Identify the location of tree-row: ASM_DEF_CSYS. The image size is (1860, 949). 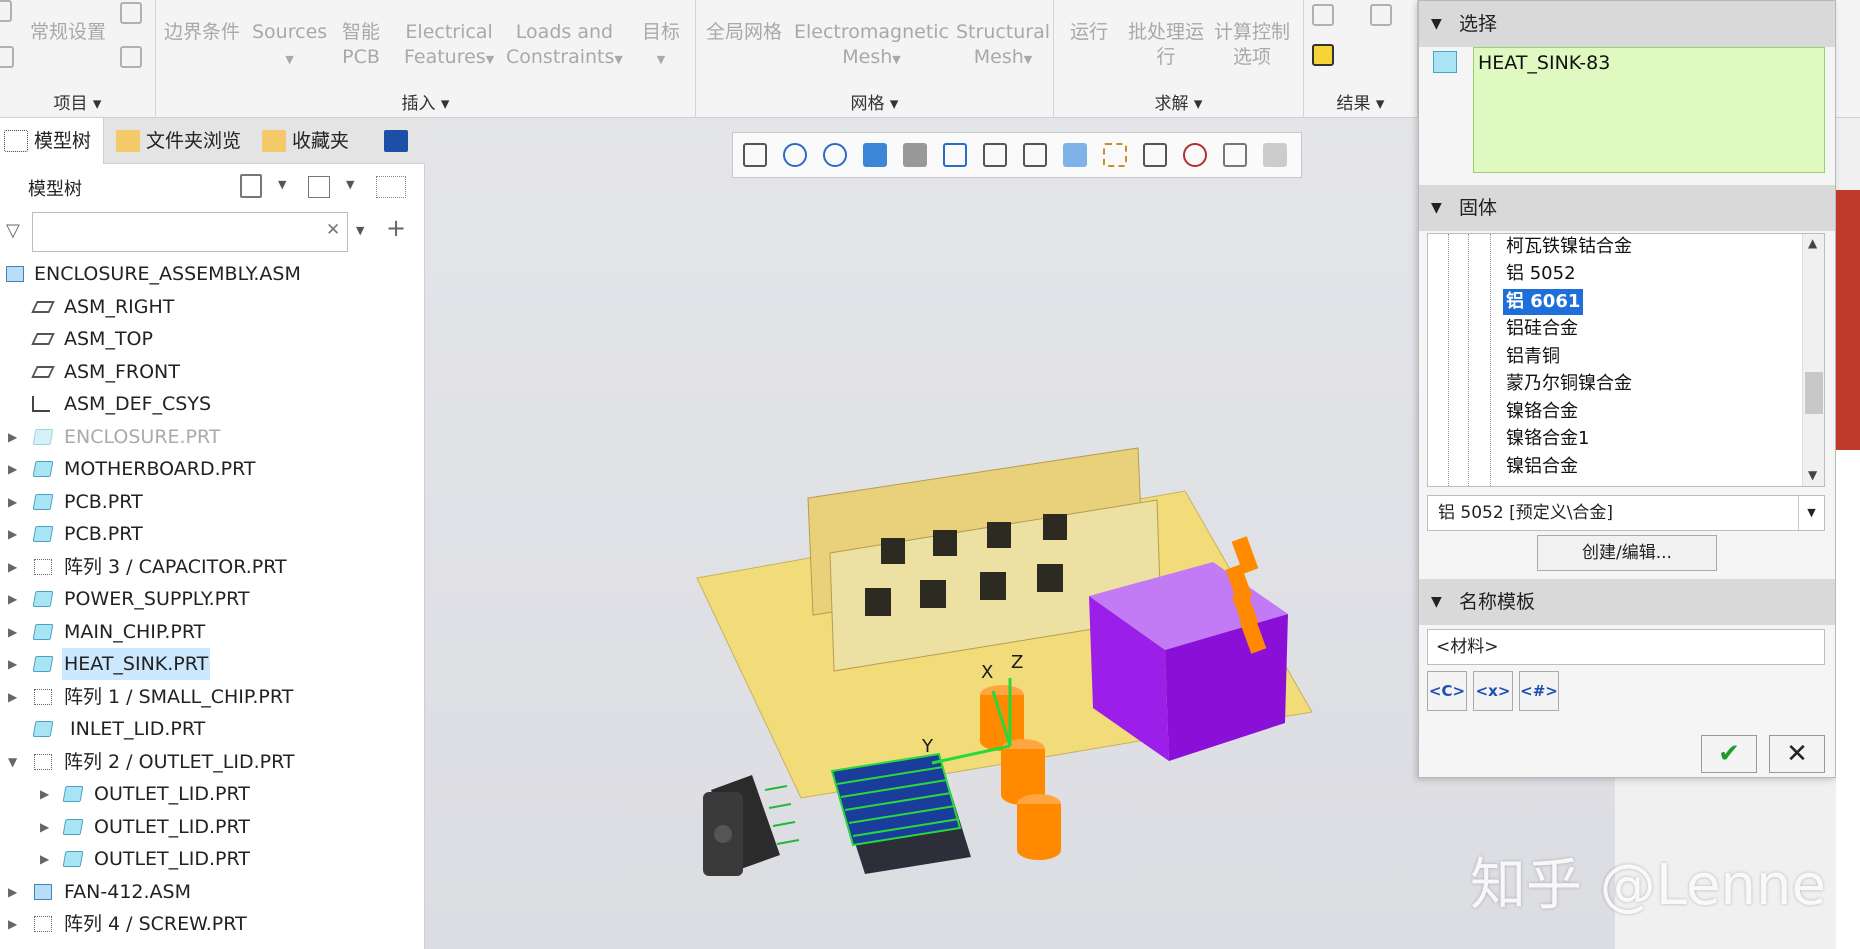
(212, 404).